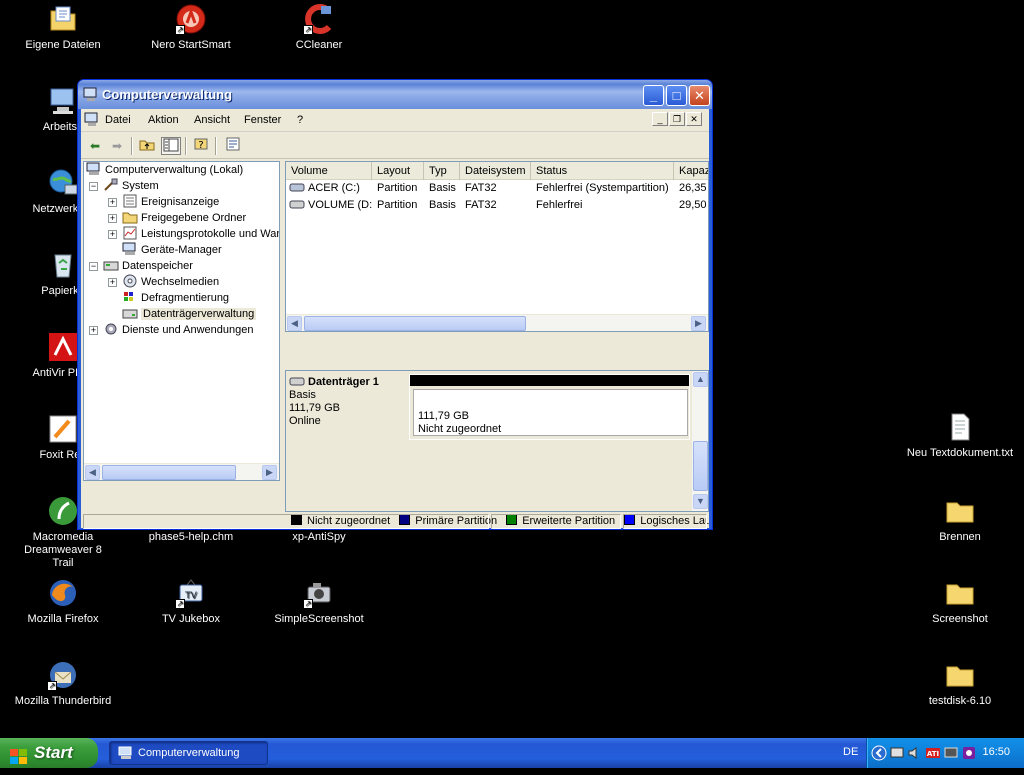 The image size is (1024, 775). What do you see at coordinates (850, 752) in the screenshot?
I see `language-indicator: DE` at bounding box center [850, 752].